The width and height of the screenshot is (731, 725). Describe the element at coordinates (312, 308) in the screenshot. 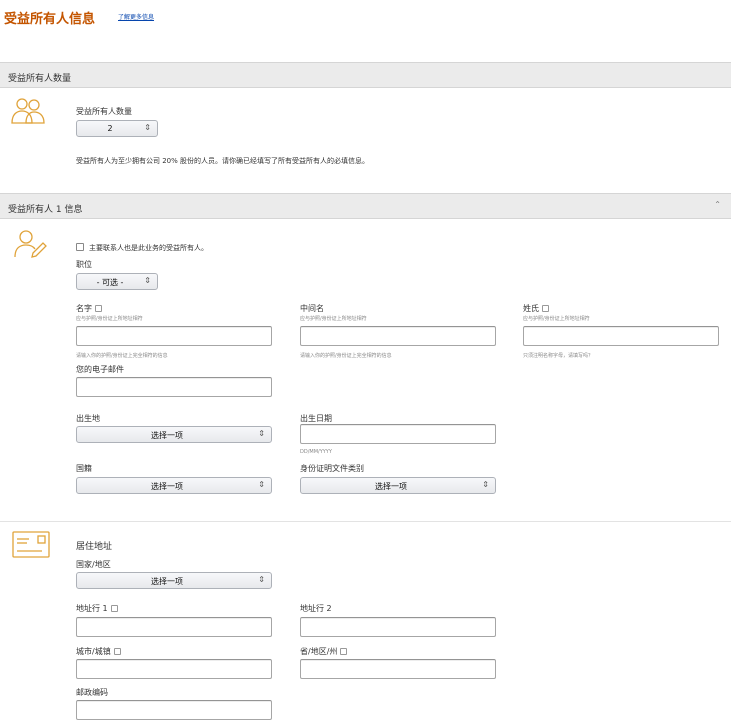

I see `middle-name-label: 中间名` at that location.